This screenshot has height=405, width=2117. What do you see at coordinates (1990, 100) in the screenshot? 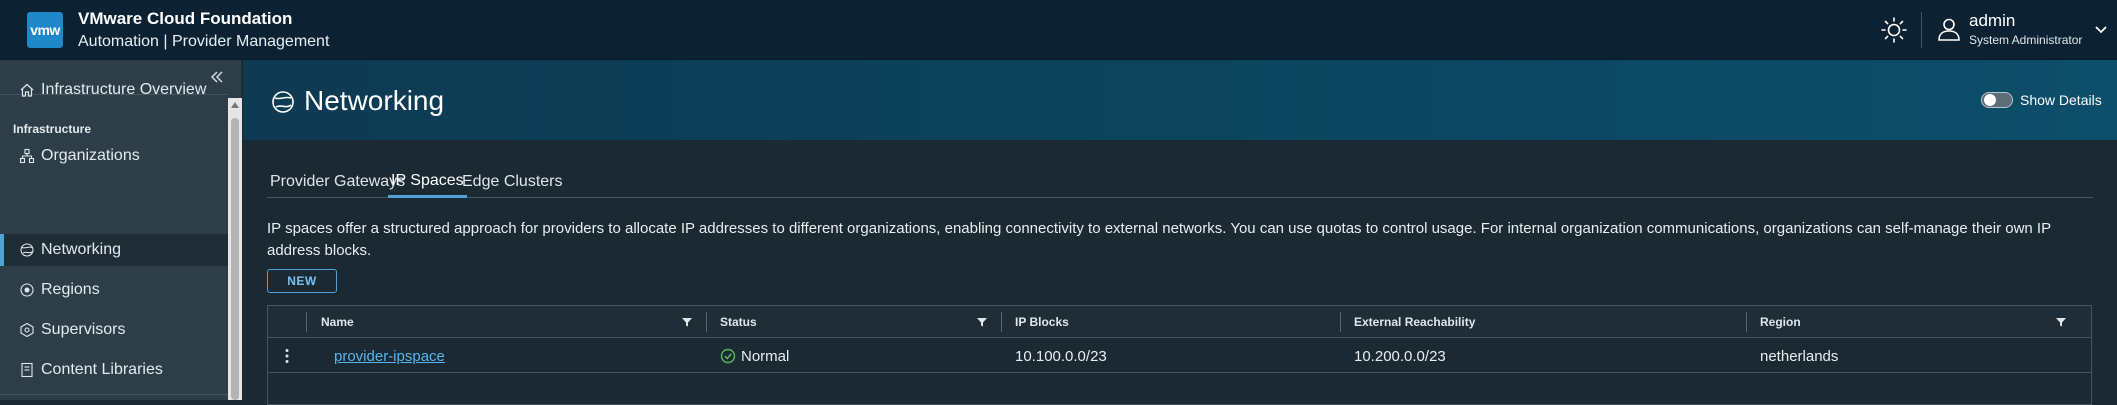
I see `show-details-toggle-knob` at bounding box center [1990, 100].